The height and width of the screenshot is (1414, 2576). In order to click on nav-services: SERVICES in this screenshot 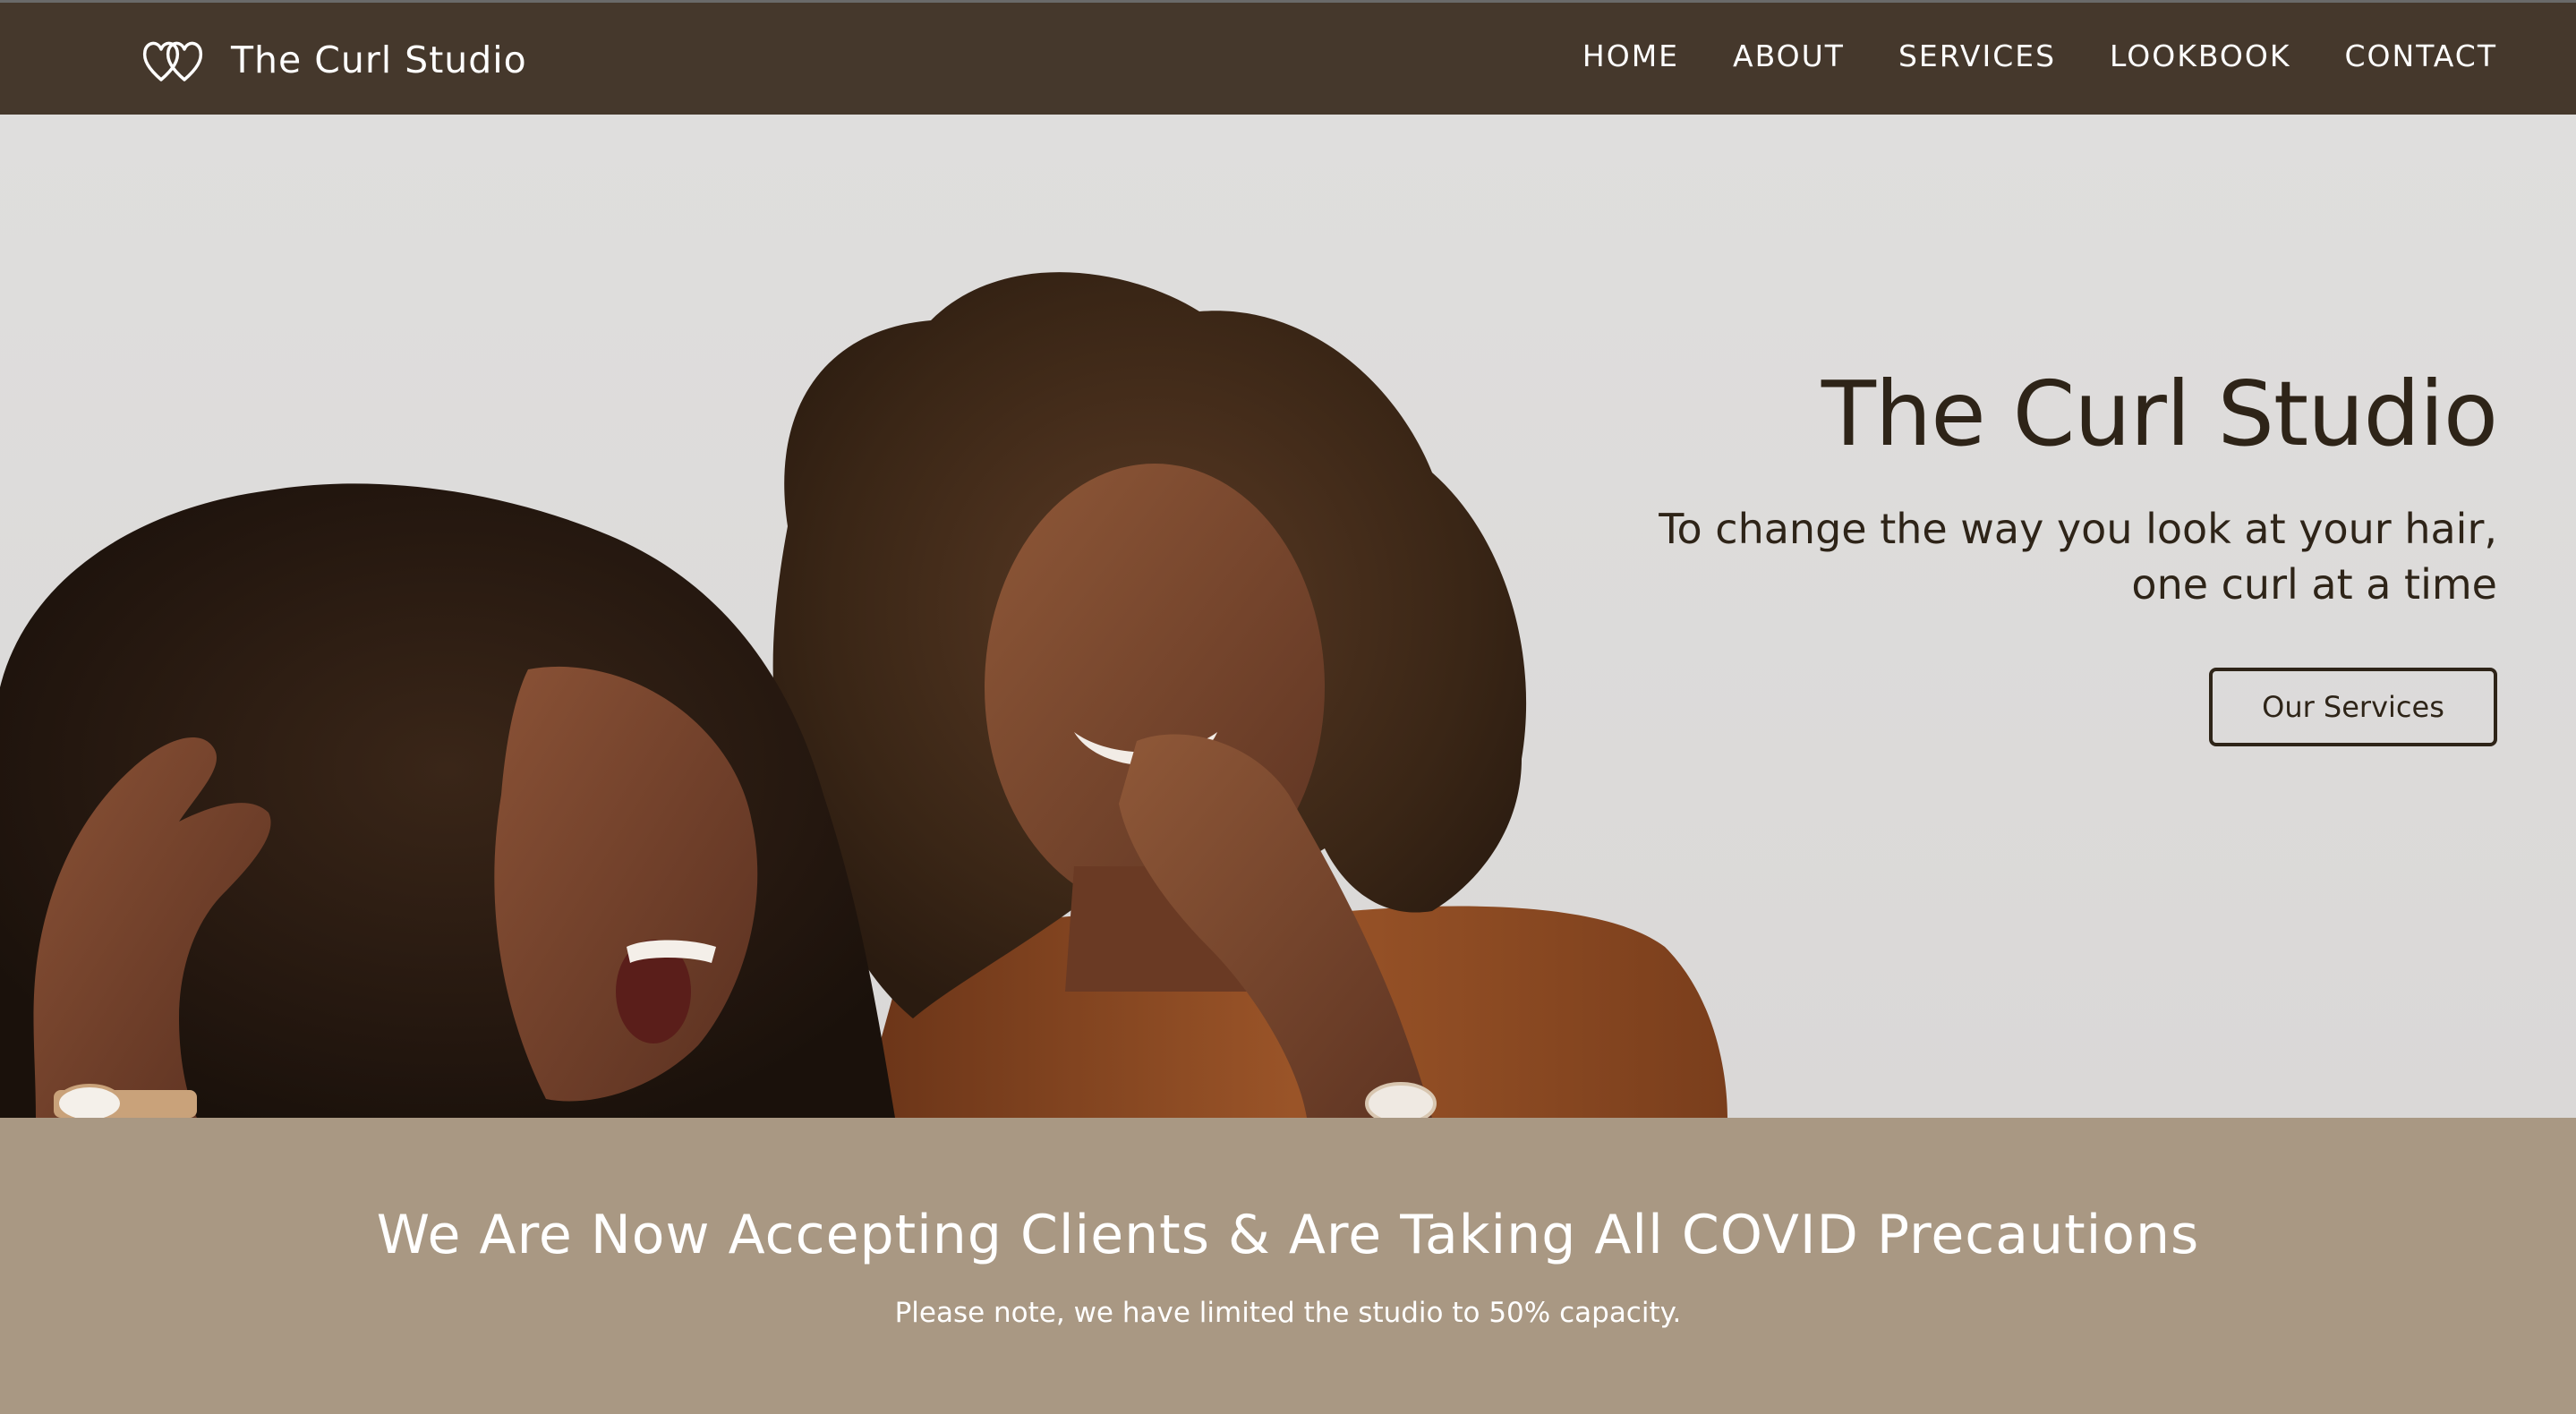, I will do `click(1977, 55)`.